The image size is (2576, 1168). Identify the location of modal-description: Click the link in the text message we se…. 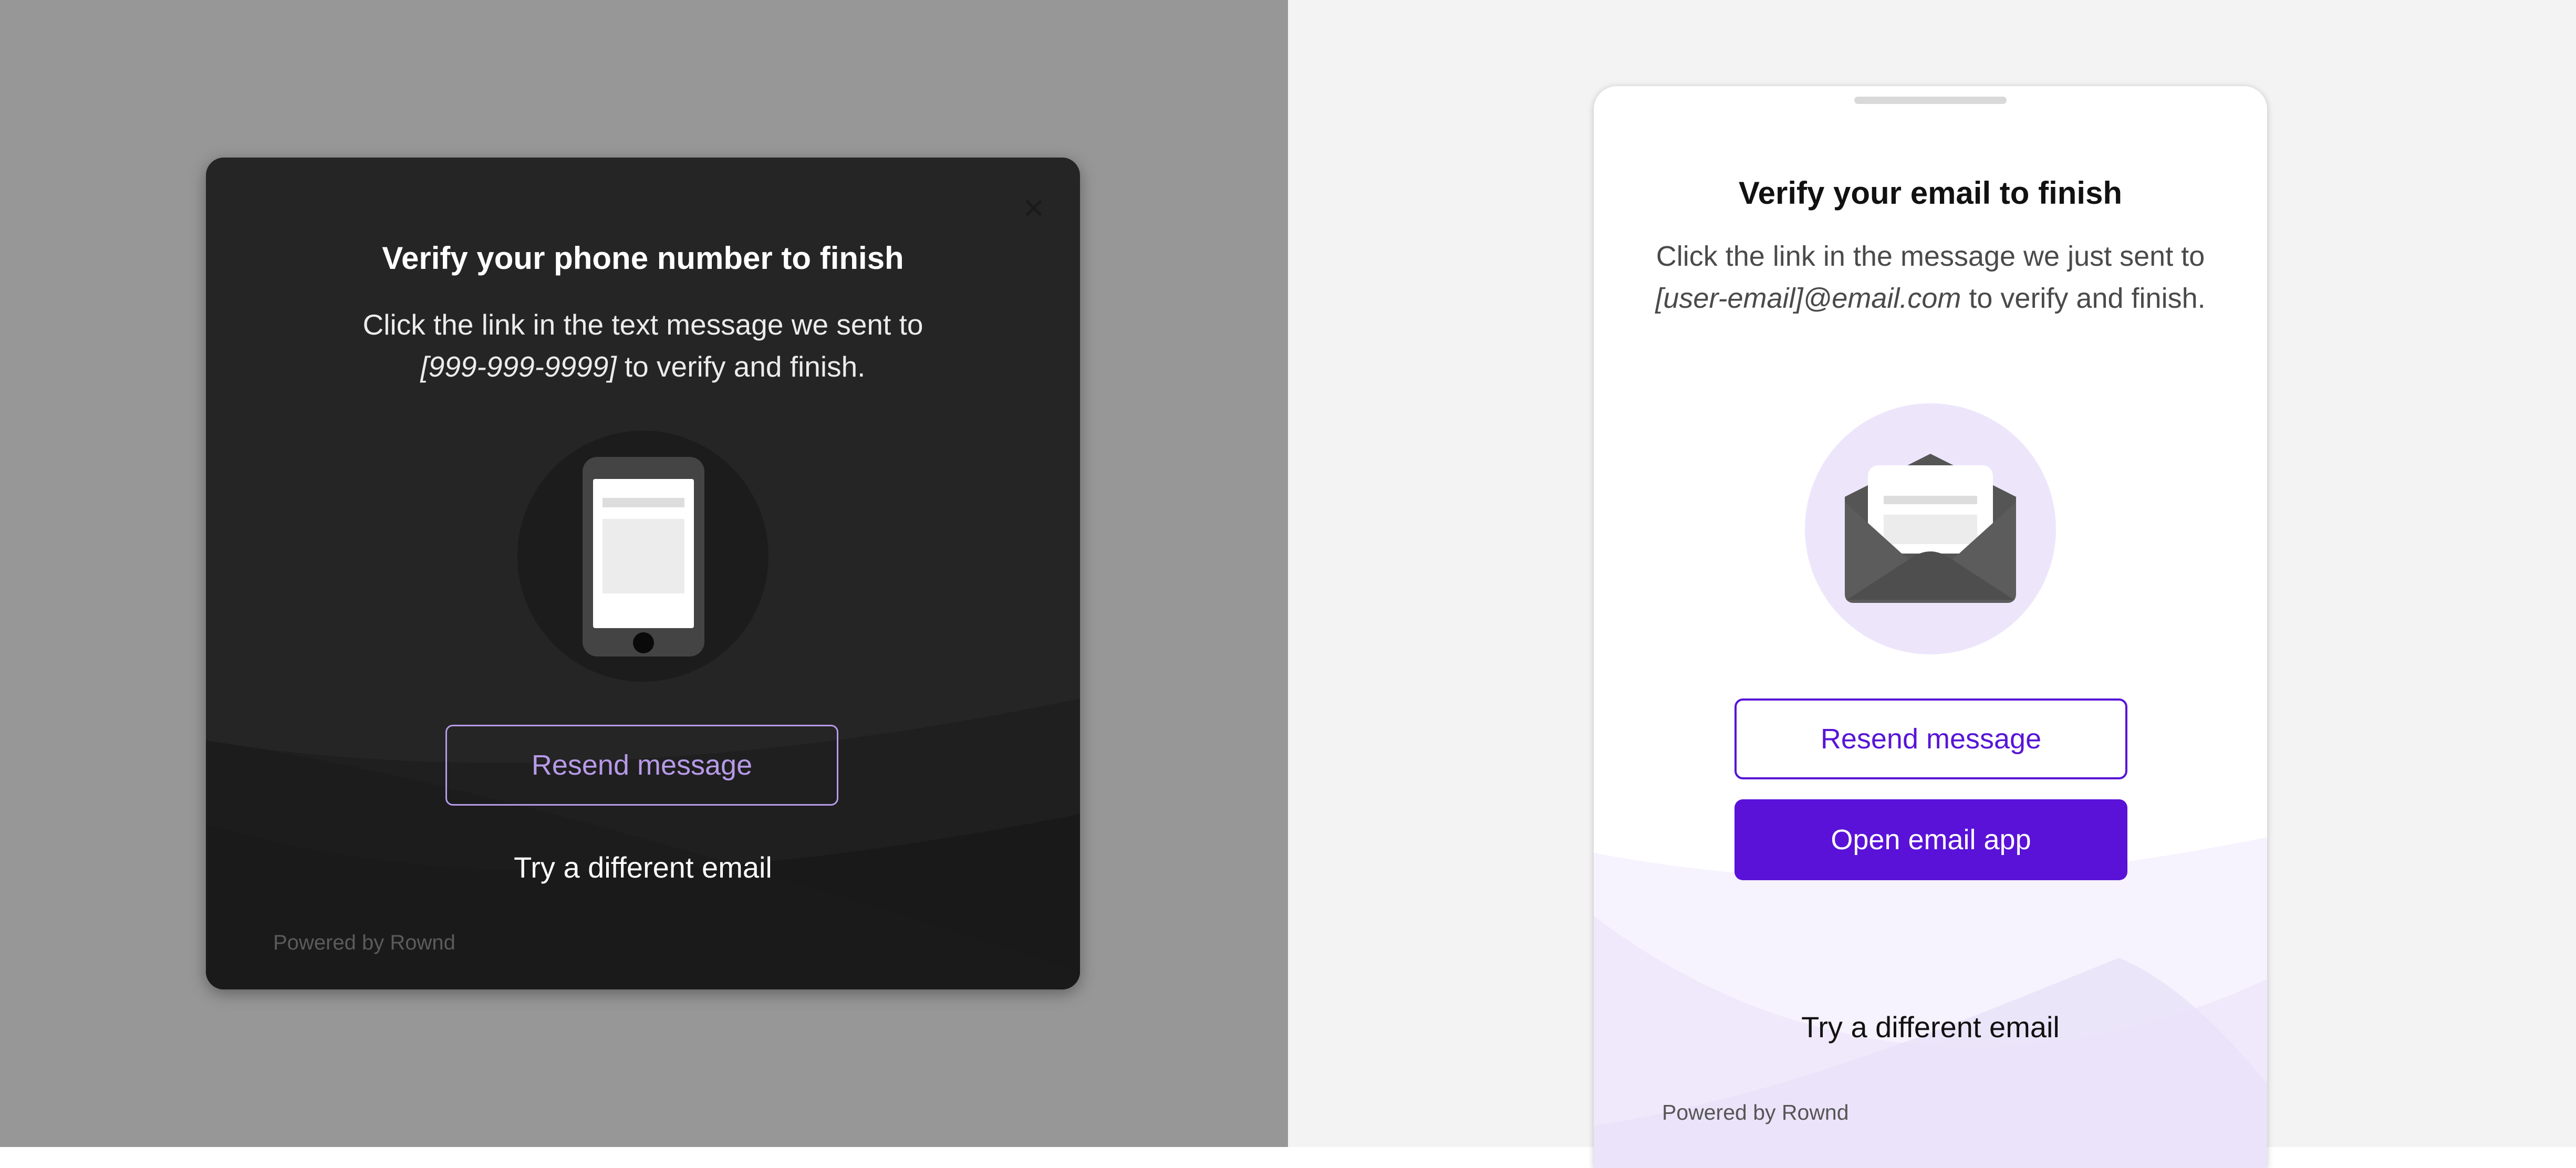
(643, 346).